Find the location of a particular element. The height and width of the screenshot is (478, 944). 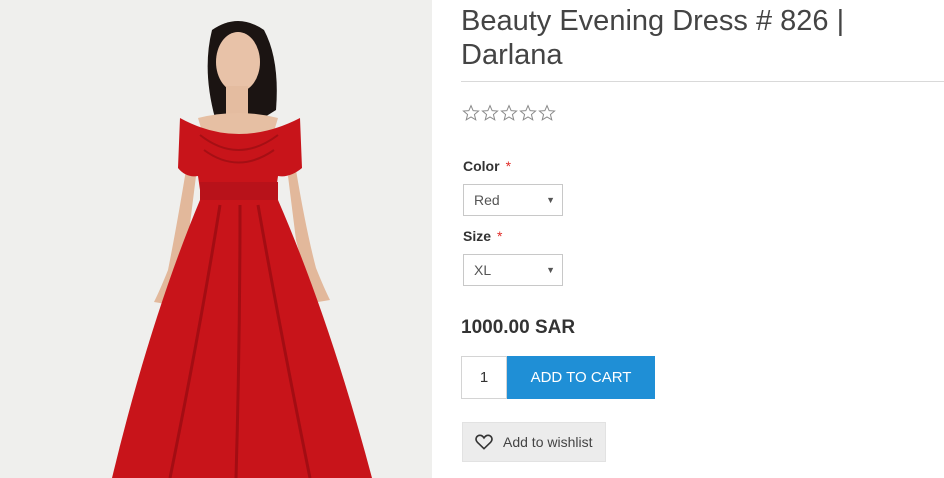

wishlist-label: Add to wishlist is located at coordinates (548, 442).